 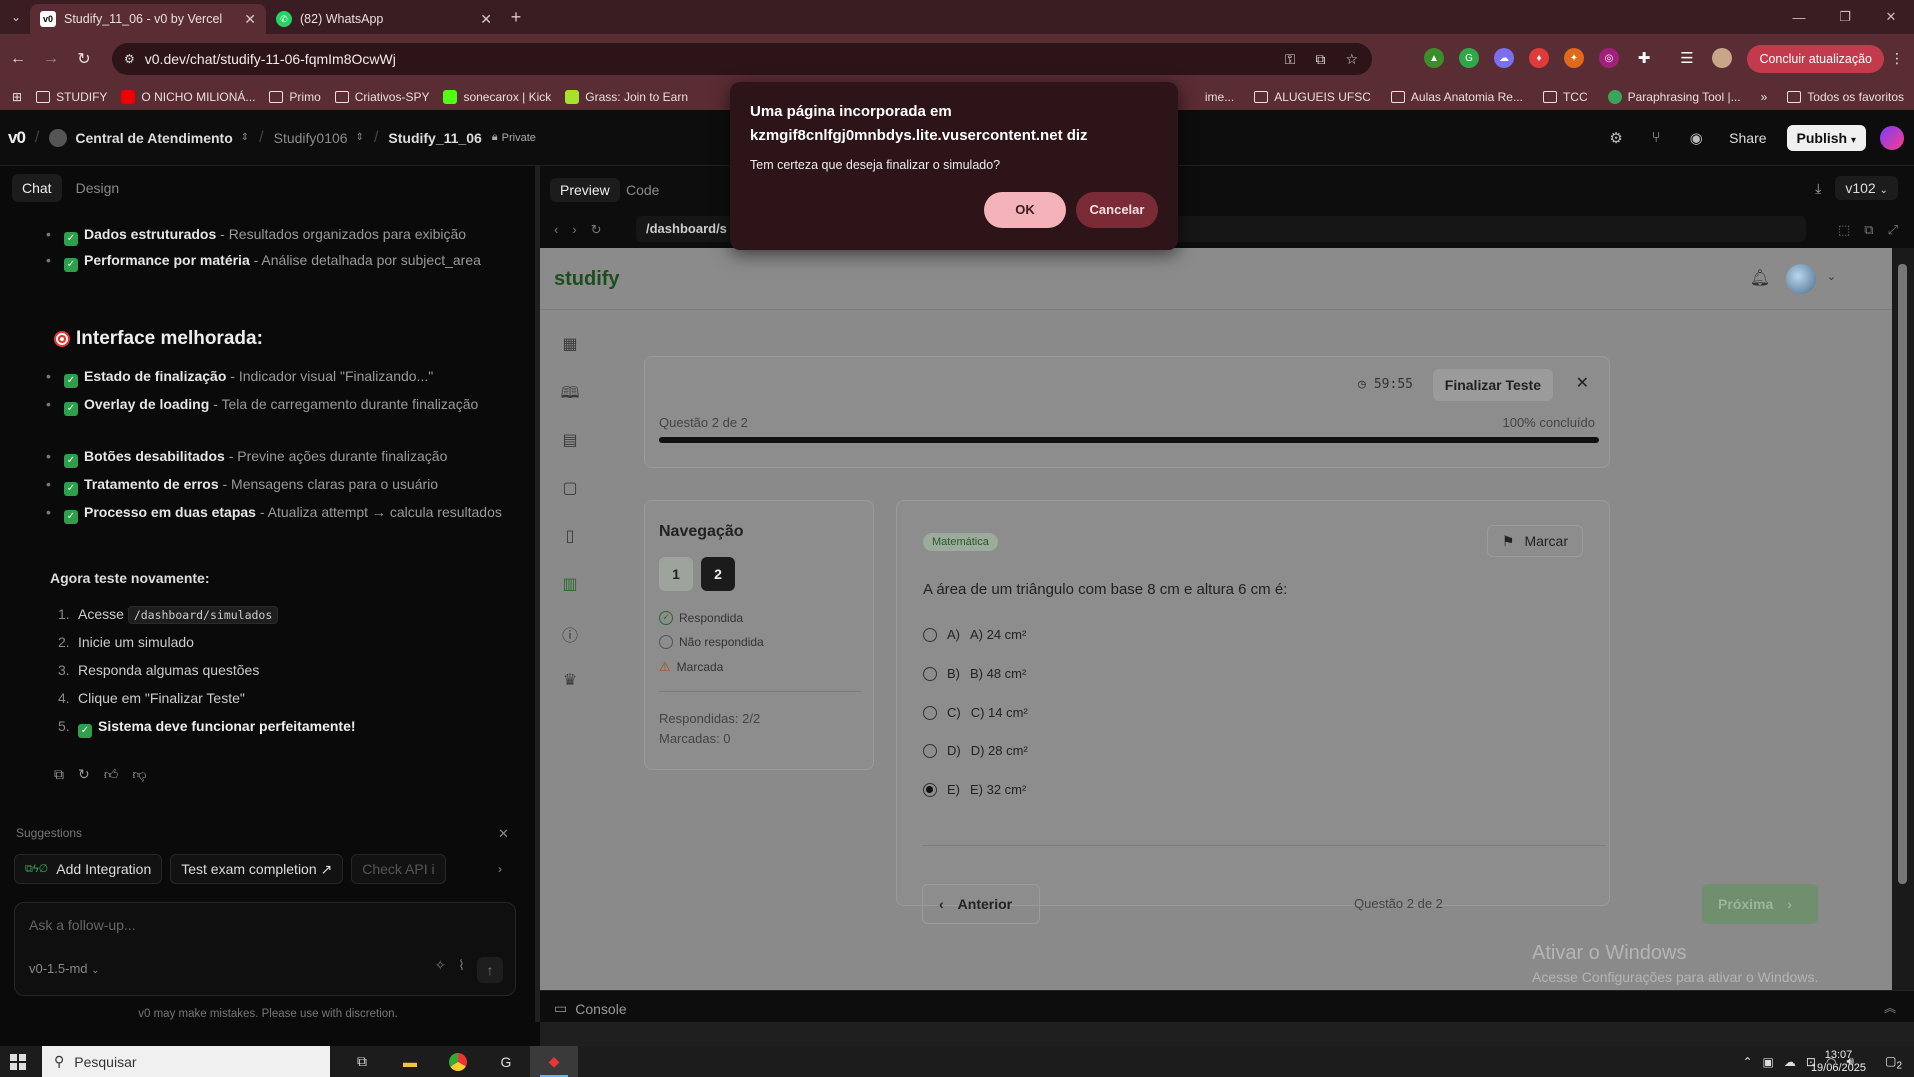 What do you see at coordinates (1747, 1062) in the screenshot?
I see `chevron-up-icon: ⌃` at bounding box center [1747, 1062].